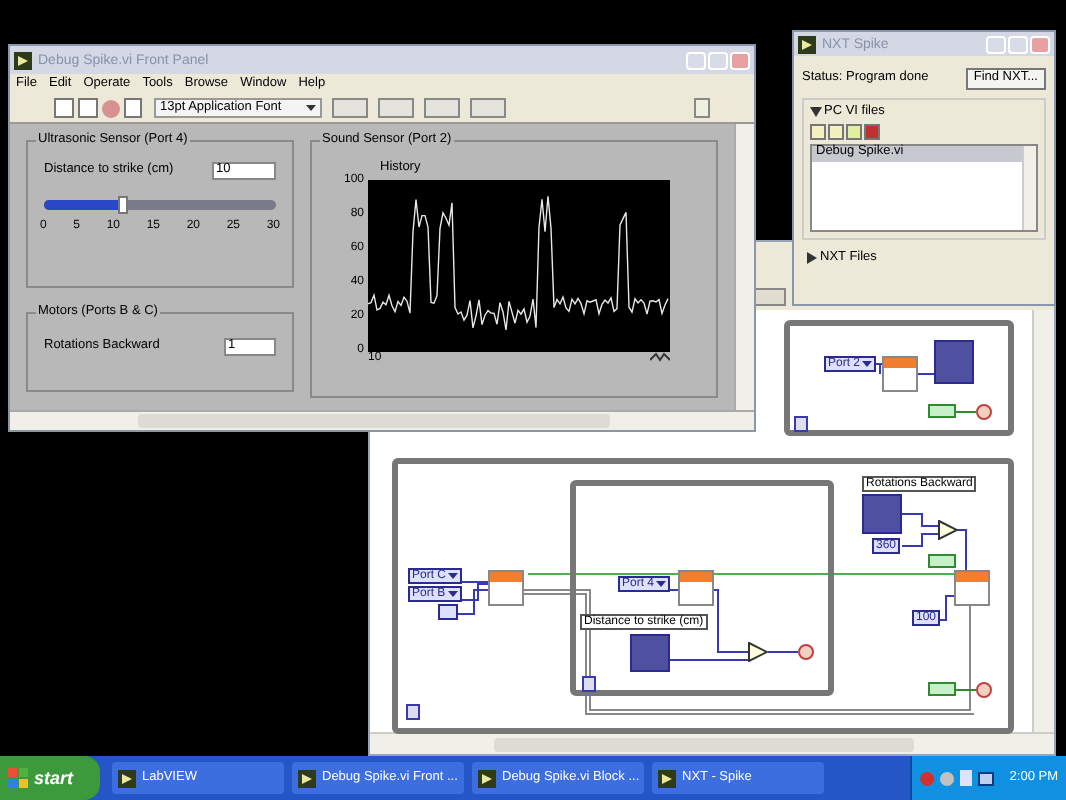 This screenshot has width=1066, height=800. What do you see at coordinates (448, 612) in the screenshot?
I see `numeric-constant` at bounding box center [448, 612].